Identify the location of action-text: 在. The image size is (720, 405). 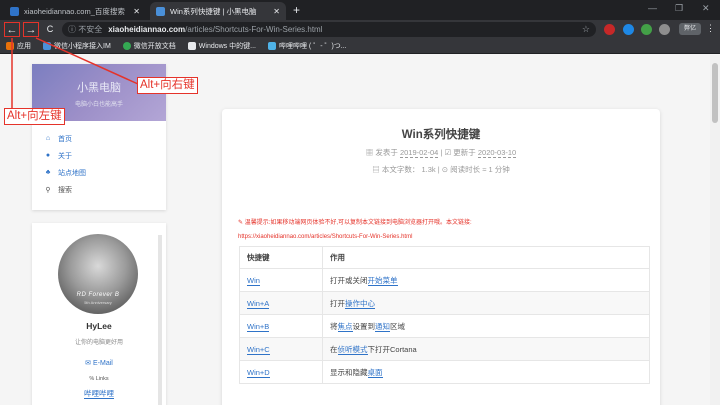
(334, 349).